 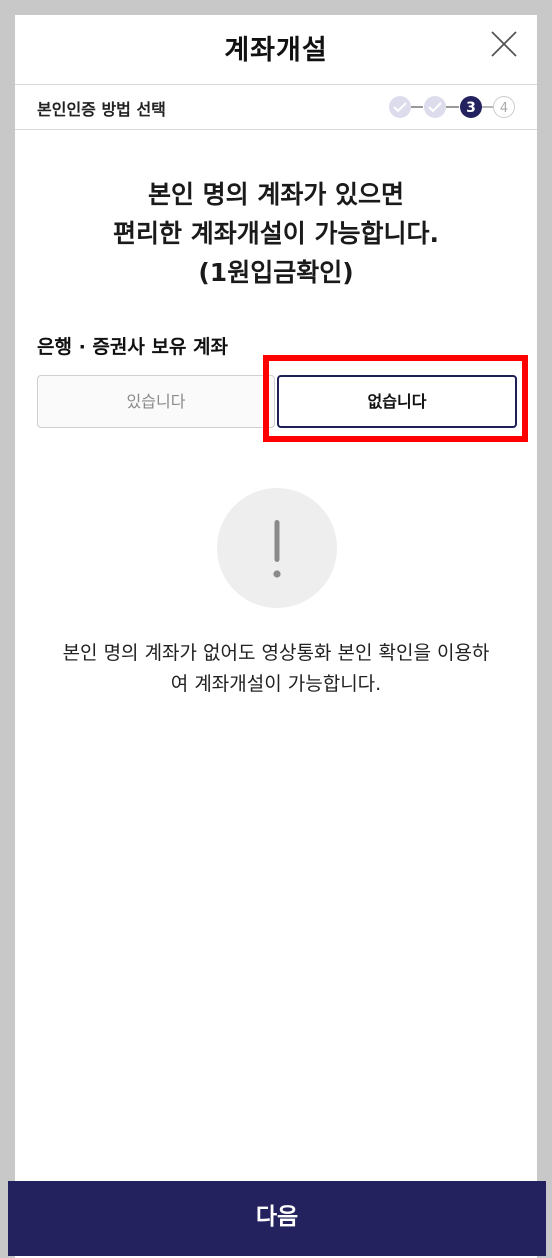 I want to click on step-3-current: 3, so click(x=471, y=107).